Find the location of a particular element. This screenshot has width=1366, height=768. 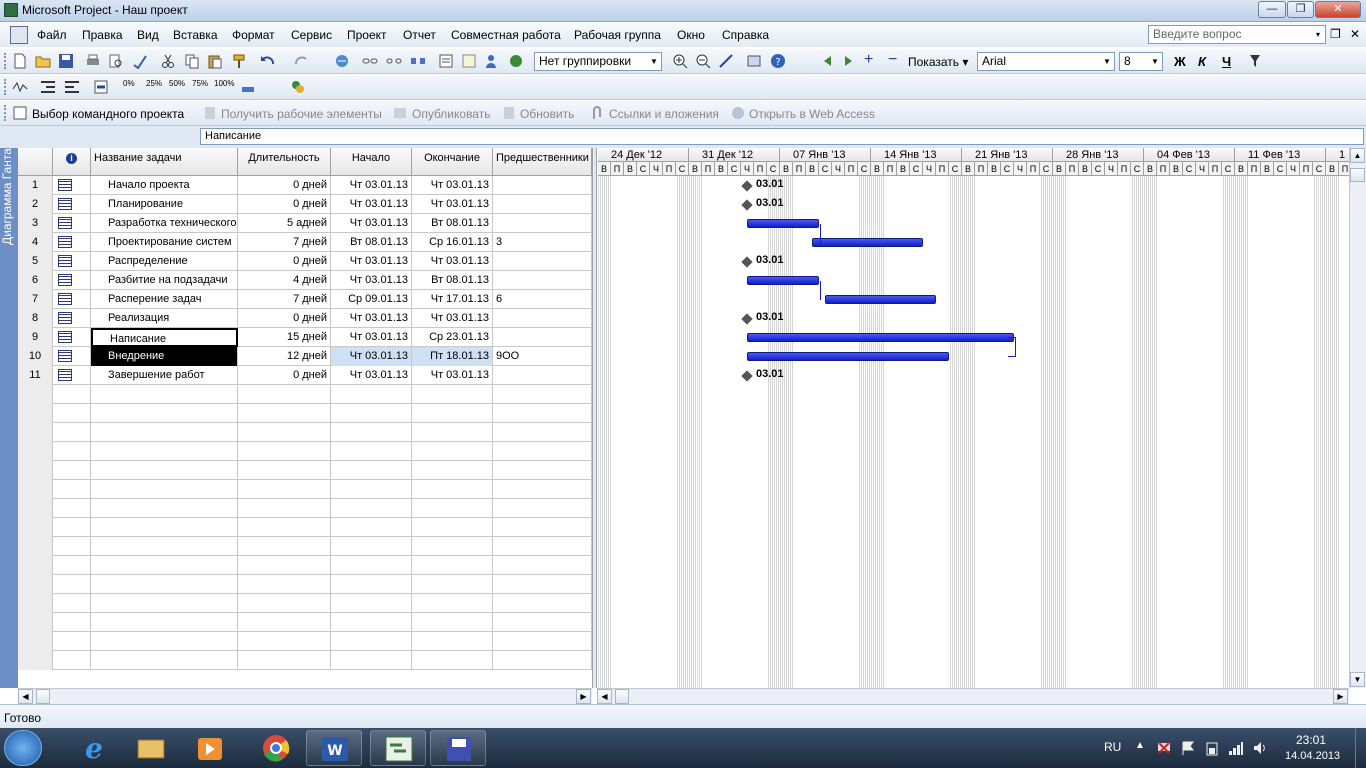

italic-button: К is located at coordinates (1202, 61).